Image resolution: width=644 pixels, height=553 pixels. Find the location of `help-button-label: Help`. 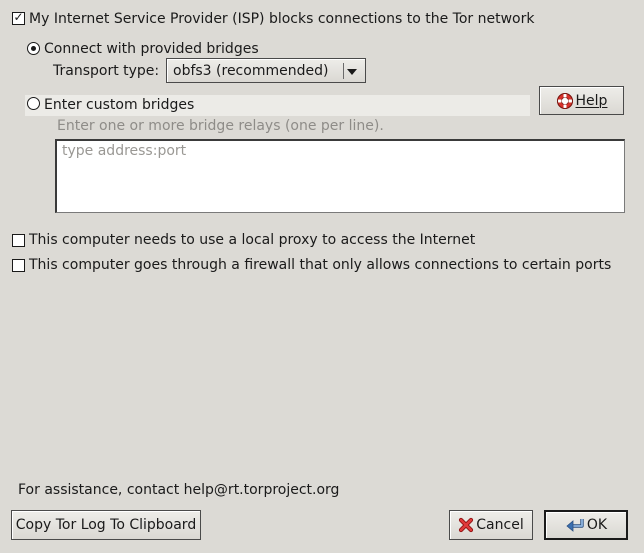

help-button-label: Help is located at coordinates (591, 100).